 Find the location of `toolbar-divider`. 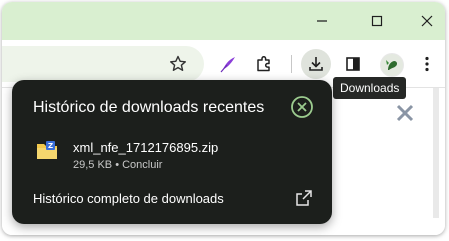

toolbar-divider is located at coordinates (291, 64).